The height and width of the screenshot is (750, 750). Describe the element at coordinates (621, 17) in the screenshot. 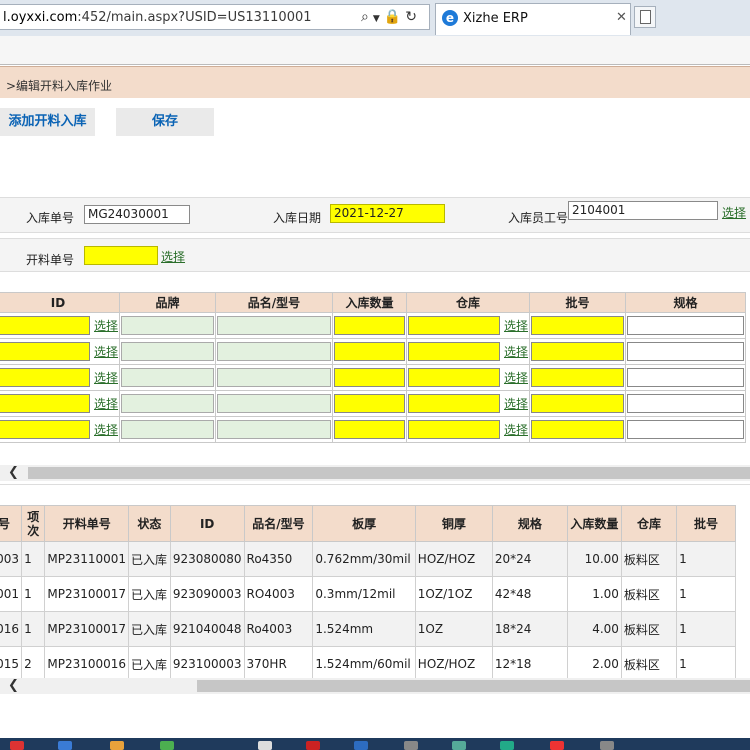

I see `close-icon: ✕` at that location.